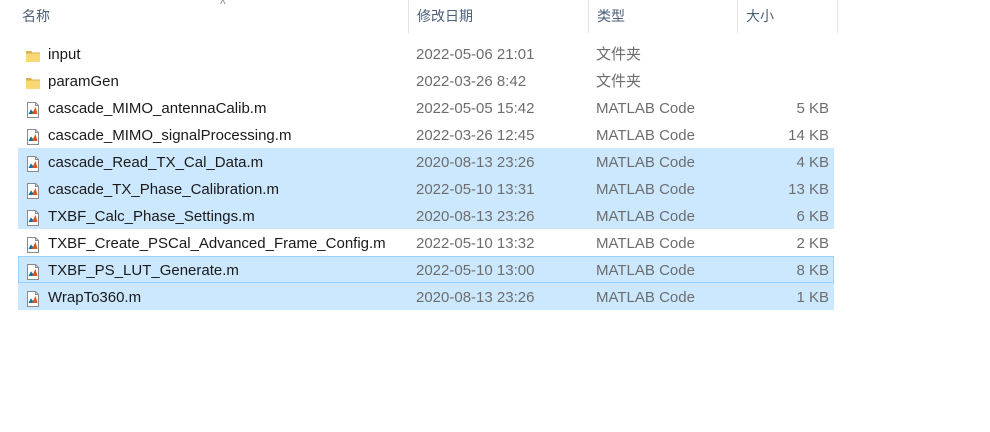 The image size is (990, 432). I want to click on file-size: 2 KB, so click(812, 243).